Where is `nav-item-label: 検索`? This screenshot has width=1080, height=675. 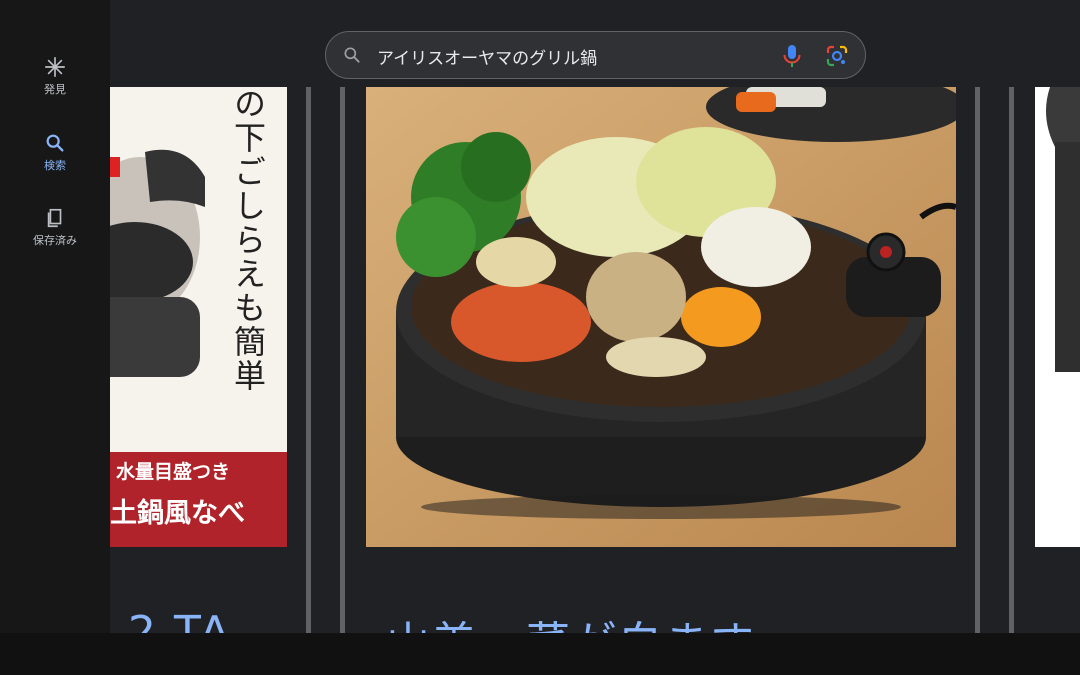
nav-item-label: 検索 is located at coordinates (55, 165).